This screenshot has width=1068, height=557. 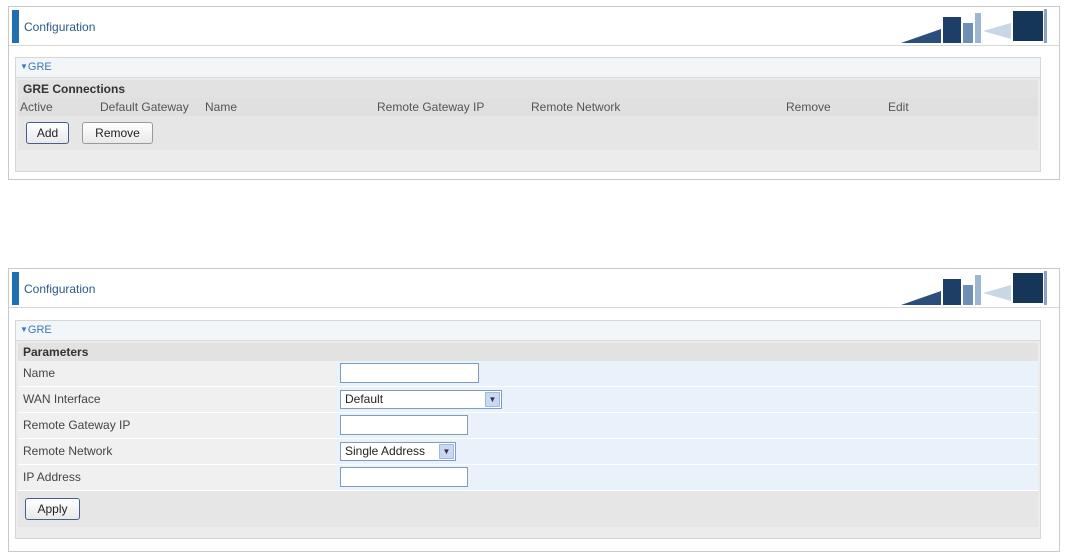 I want to click on ip-address-label: IP Address, so click(x=177, y=477).